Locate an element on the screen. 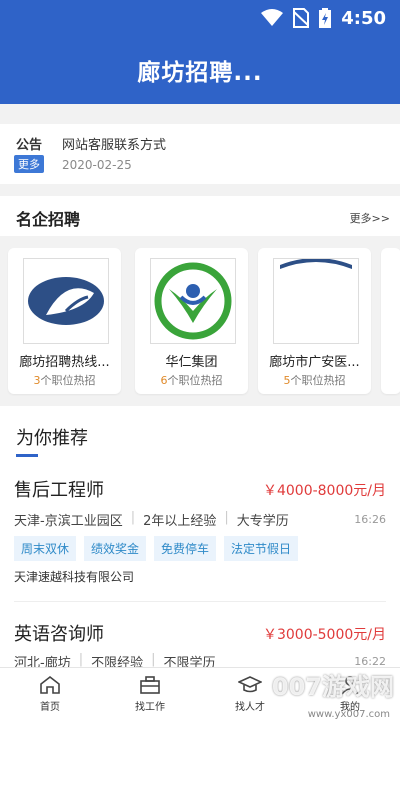 The height and width of the screenshot is (806, 400). status-bar: 4:50 is located at coordinates (200, 18).